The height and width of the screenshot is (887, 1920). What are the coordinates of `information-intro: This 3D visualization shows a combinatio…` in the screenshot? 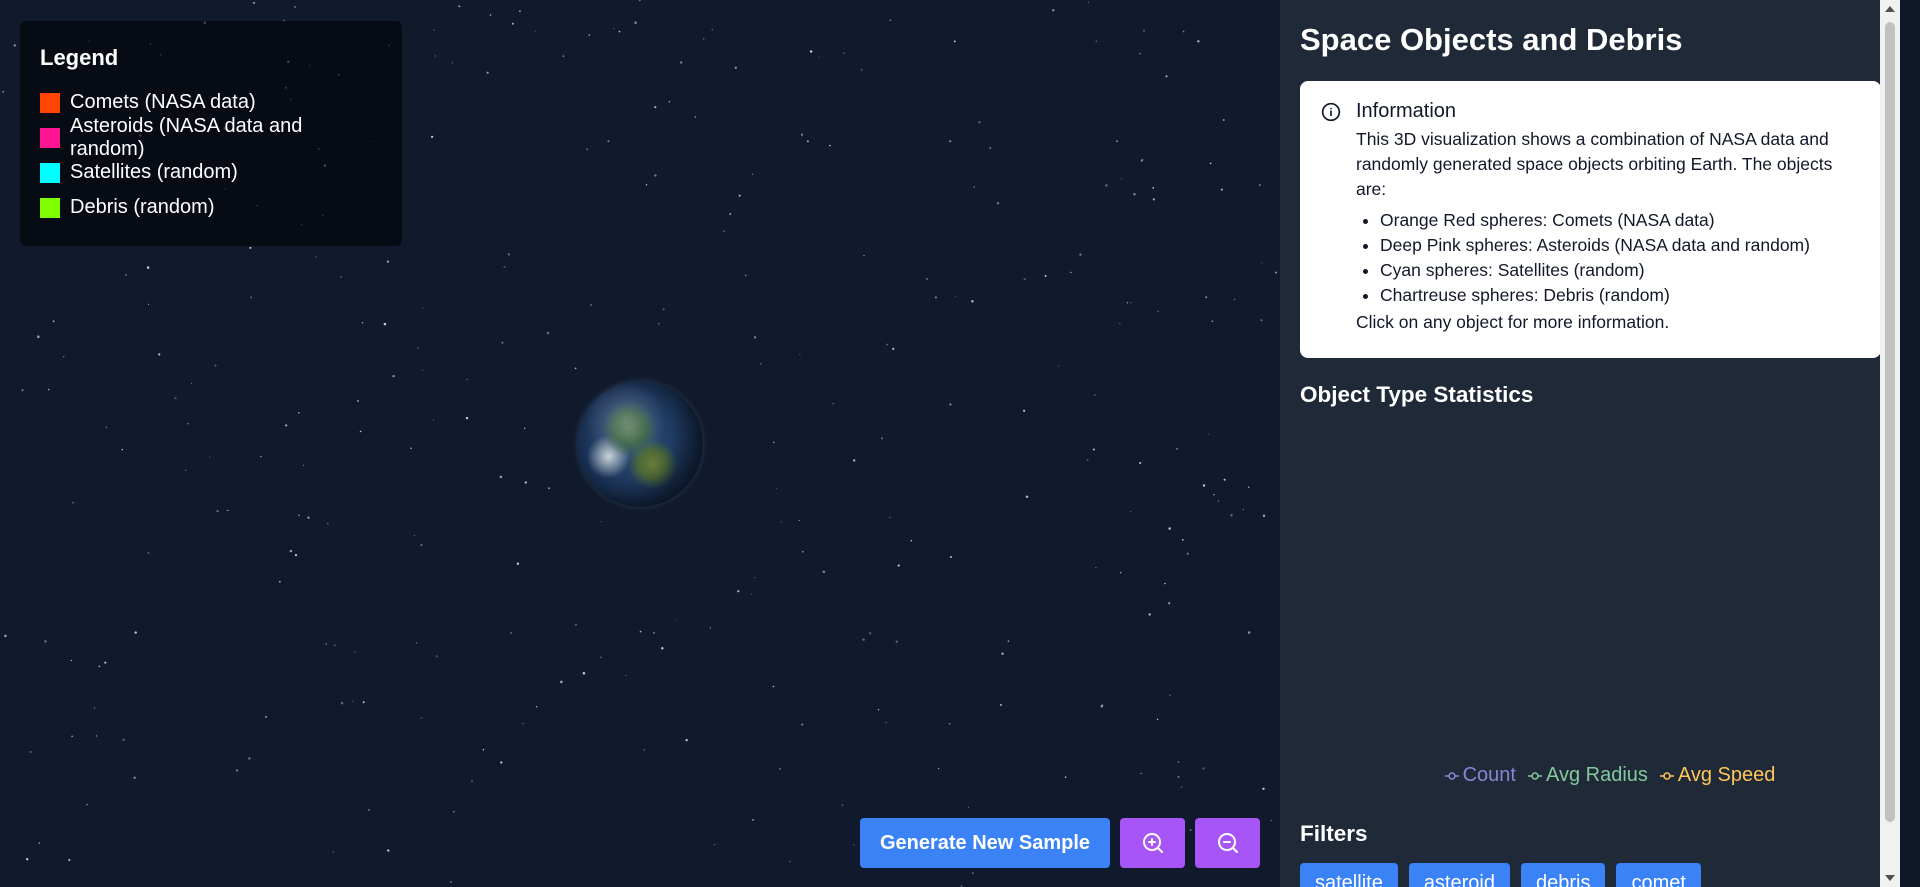 It's located at (1594, 164).